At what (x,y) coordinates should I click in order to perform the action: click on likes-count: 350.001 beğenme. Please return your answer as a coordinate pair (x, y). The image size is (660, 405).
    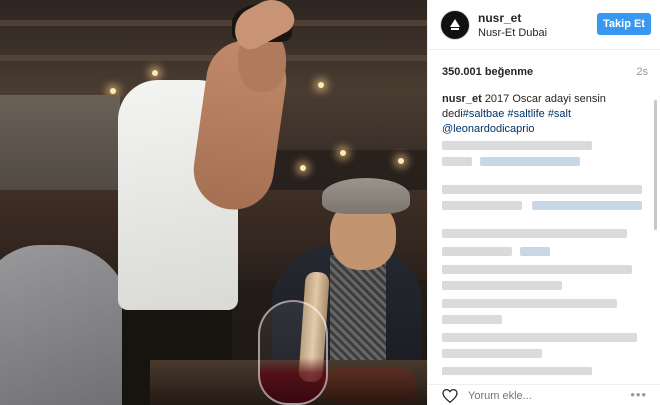
    Looking at the image, I should click on (487, 72).